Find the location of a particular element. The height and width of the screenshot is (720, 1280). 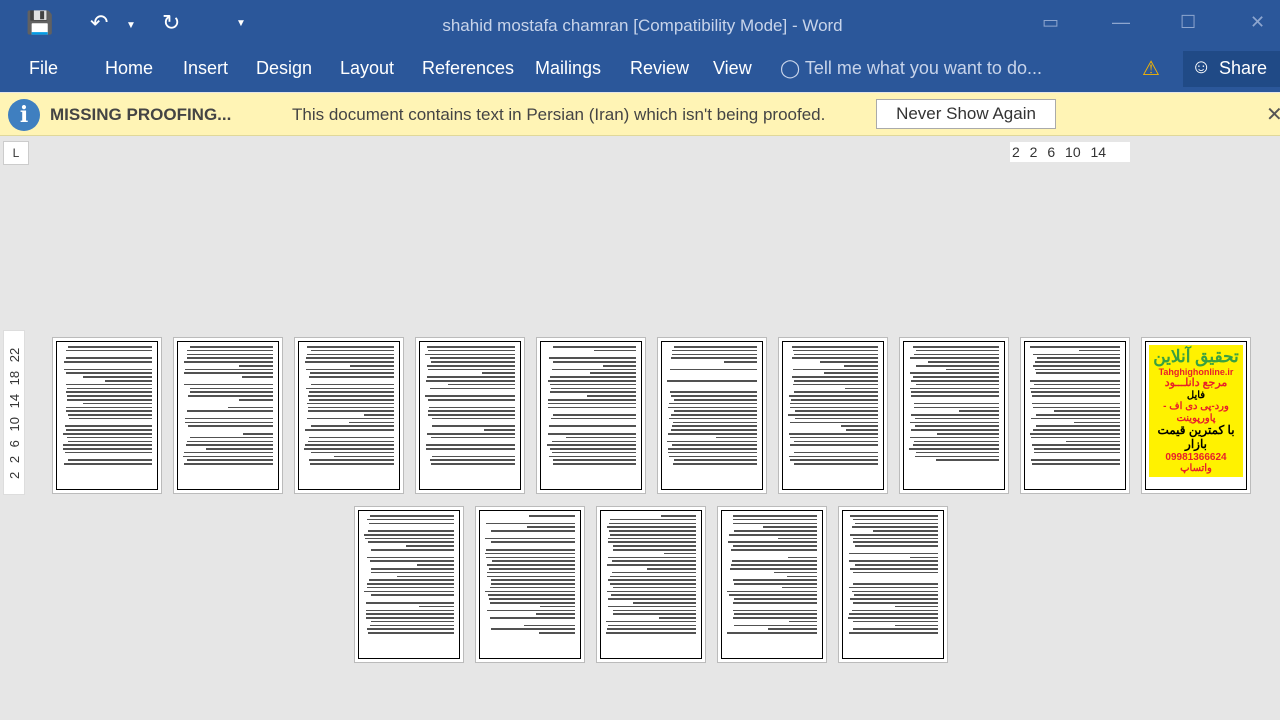

tab-insert: Insert is located at coordinates (205, 68).